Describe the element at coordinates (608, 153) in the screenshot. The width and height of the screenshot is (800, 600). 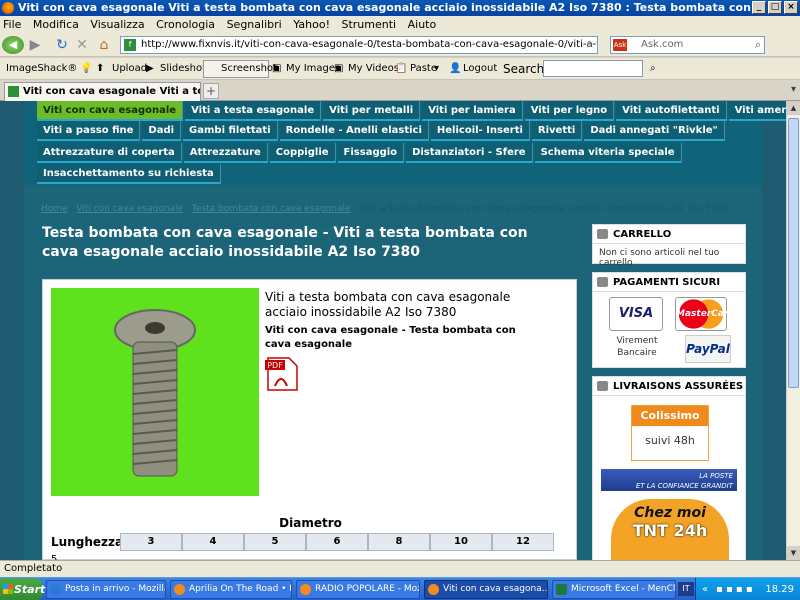
I see `nav-schema-viteria: Schema viteria speciale` at that location.